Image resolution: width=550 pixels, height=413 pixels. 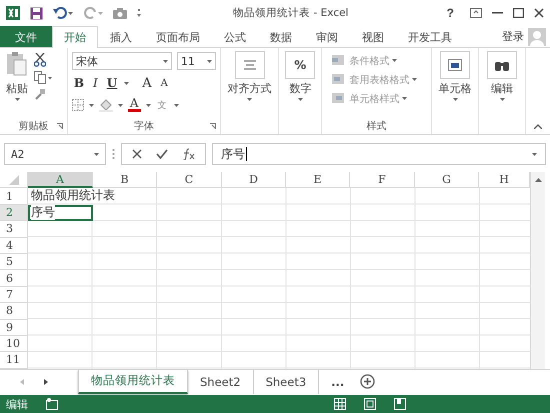 What do you see at coordinates (504, 180) in the screenshot?
I see `column-header: H` at bounding box center [504, 180].